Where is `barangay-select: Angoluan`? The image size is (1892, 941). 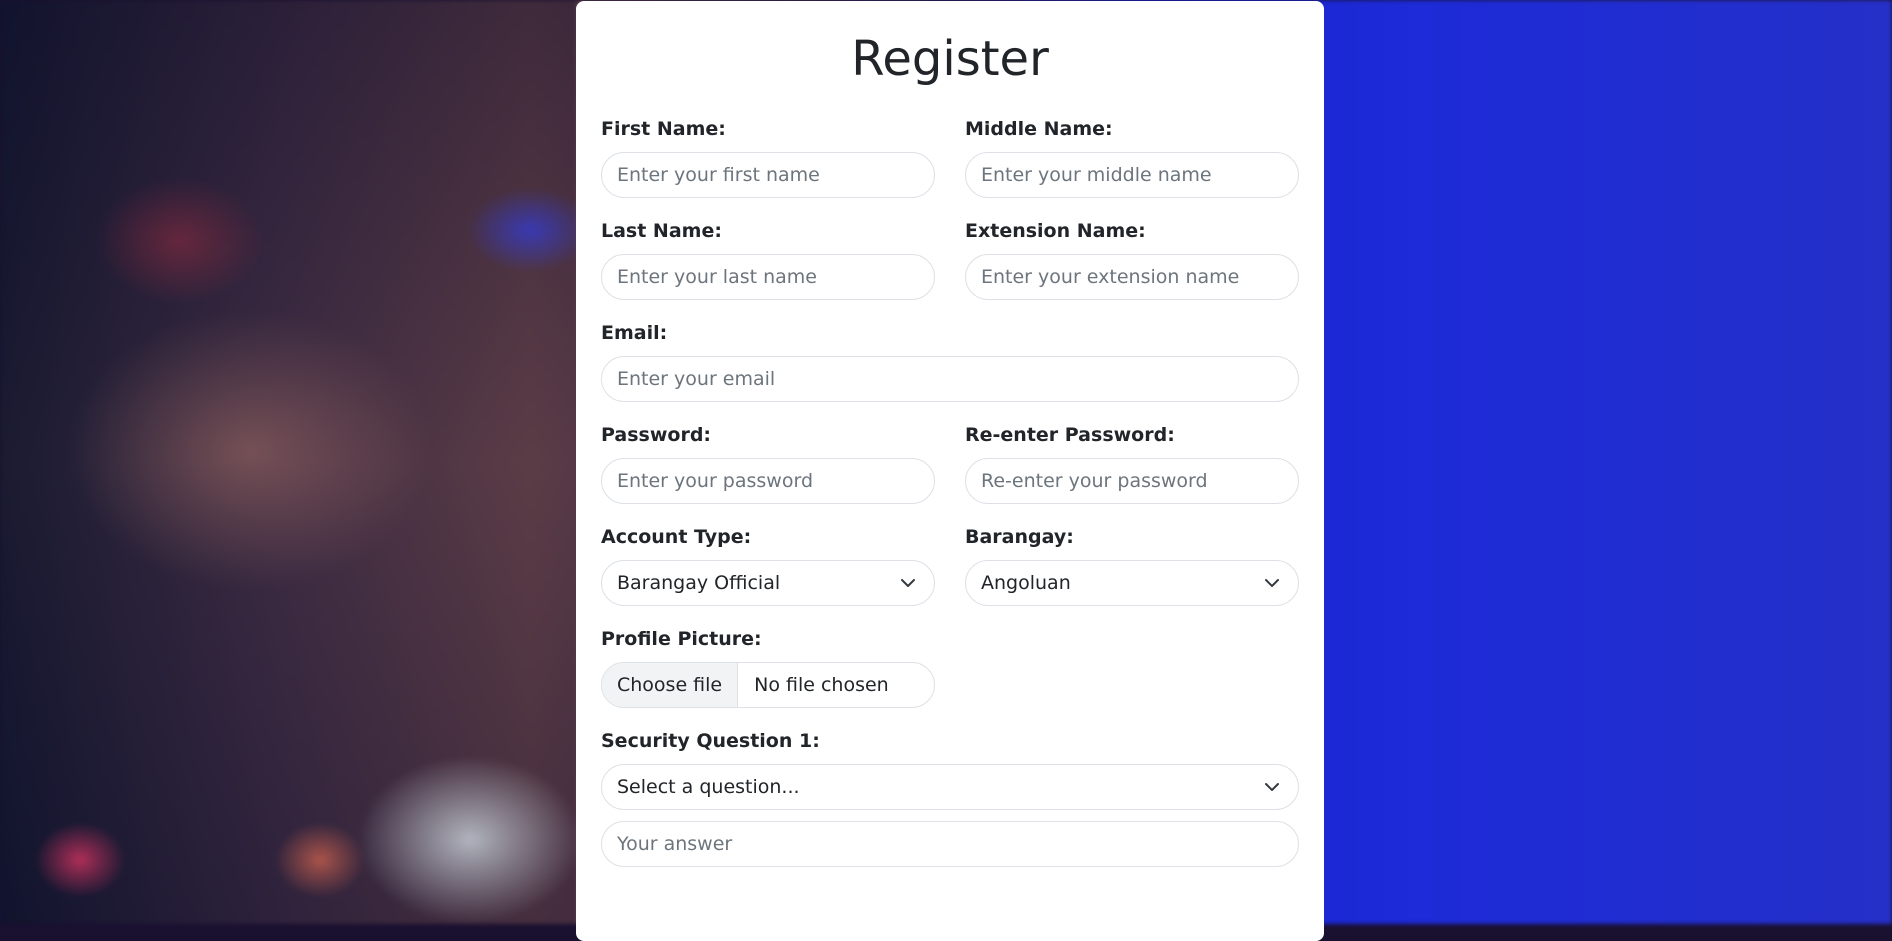
barangay-select: Angoluan is located at coordinates (1132, 583).